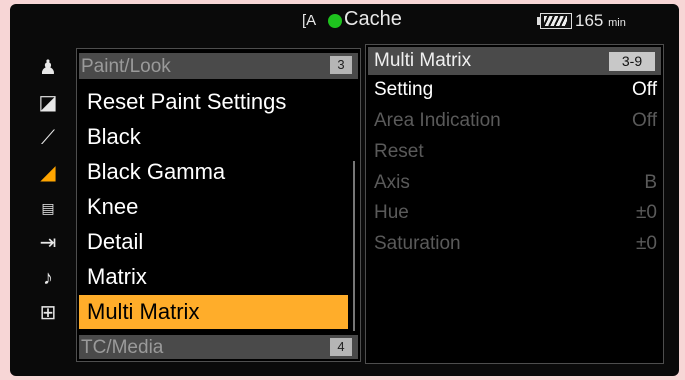 The width and height of the screenshot is (685, 380). Describe the element at coordinates (48, 243) in the screenshot. I see `output-icon: ⇥` at that location.